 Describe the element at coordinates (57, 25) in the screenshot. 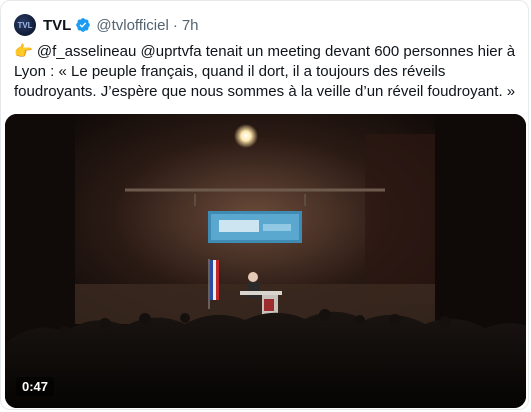

I see `author-name: TVL` at that location.